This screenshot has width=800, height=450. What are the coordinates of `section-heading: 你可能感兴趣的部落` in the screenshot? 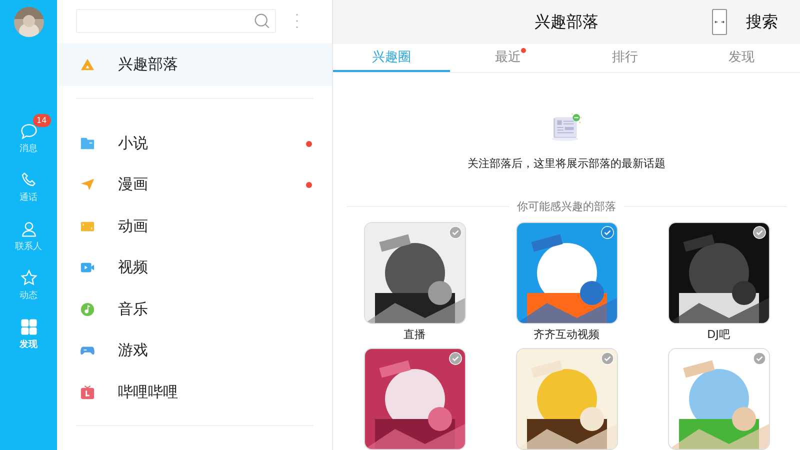 It's located at (566, 206).